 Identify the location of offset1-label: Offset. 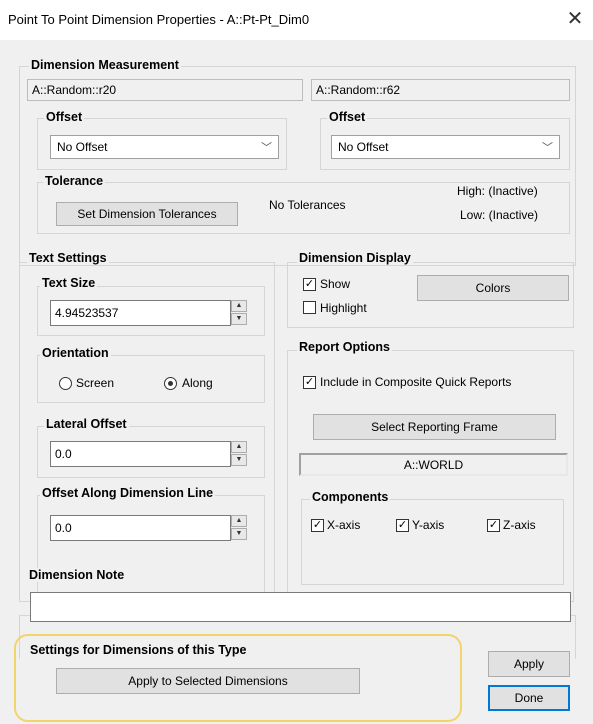
(64, 117).